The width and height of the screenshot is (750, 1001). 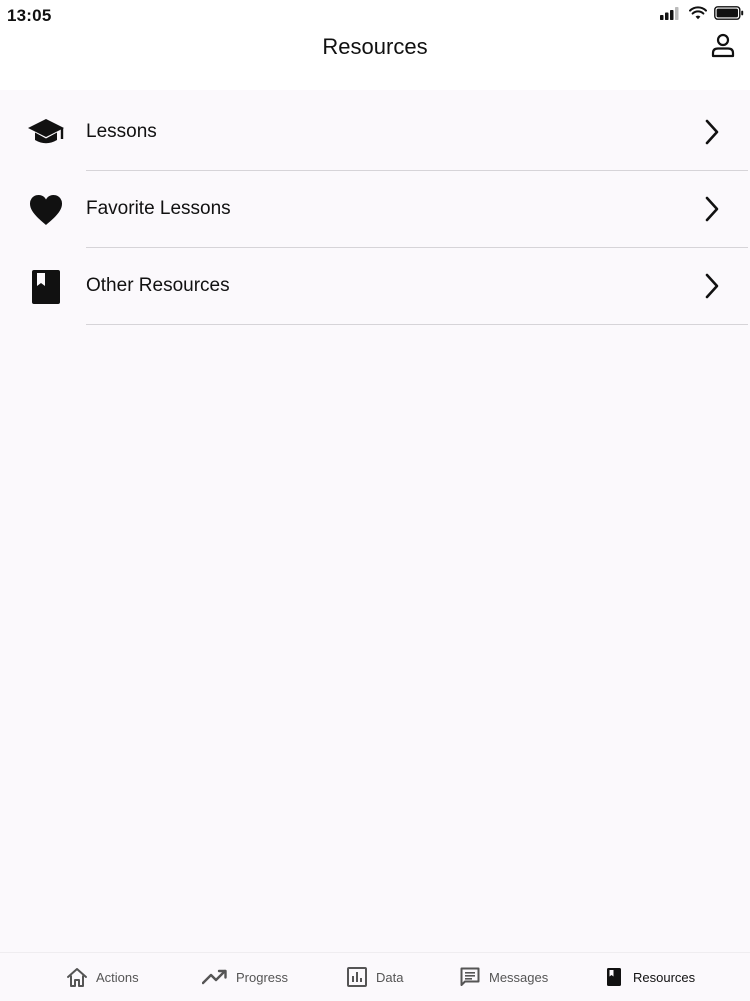 I want to click on tab-actions: Actions, so click(x=102, y=977).